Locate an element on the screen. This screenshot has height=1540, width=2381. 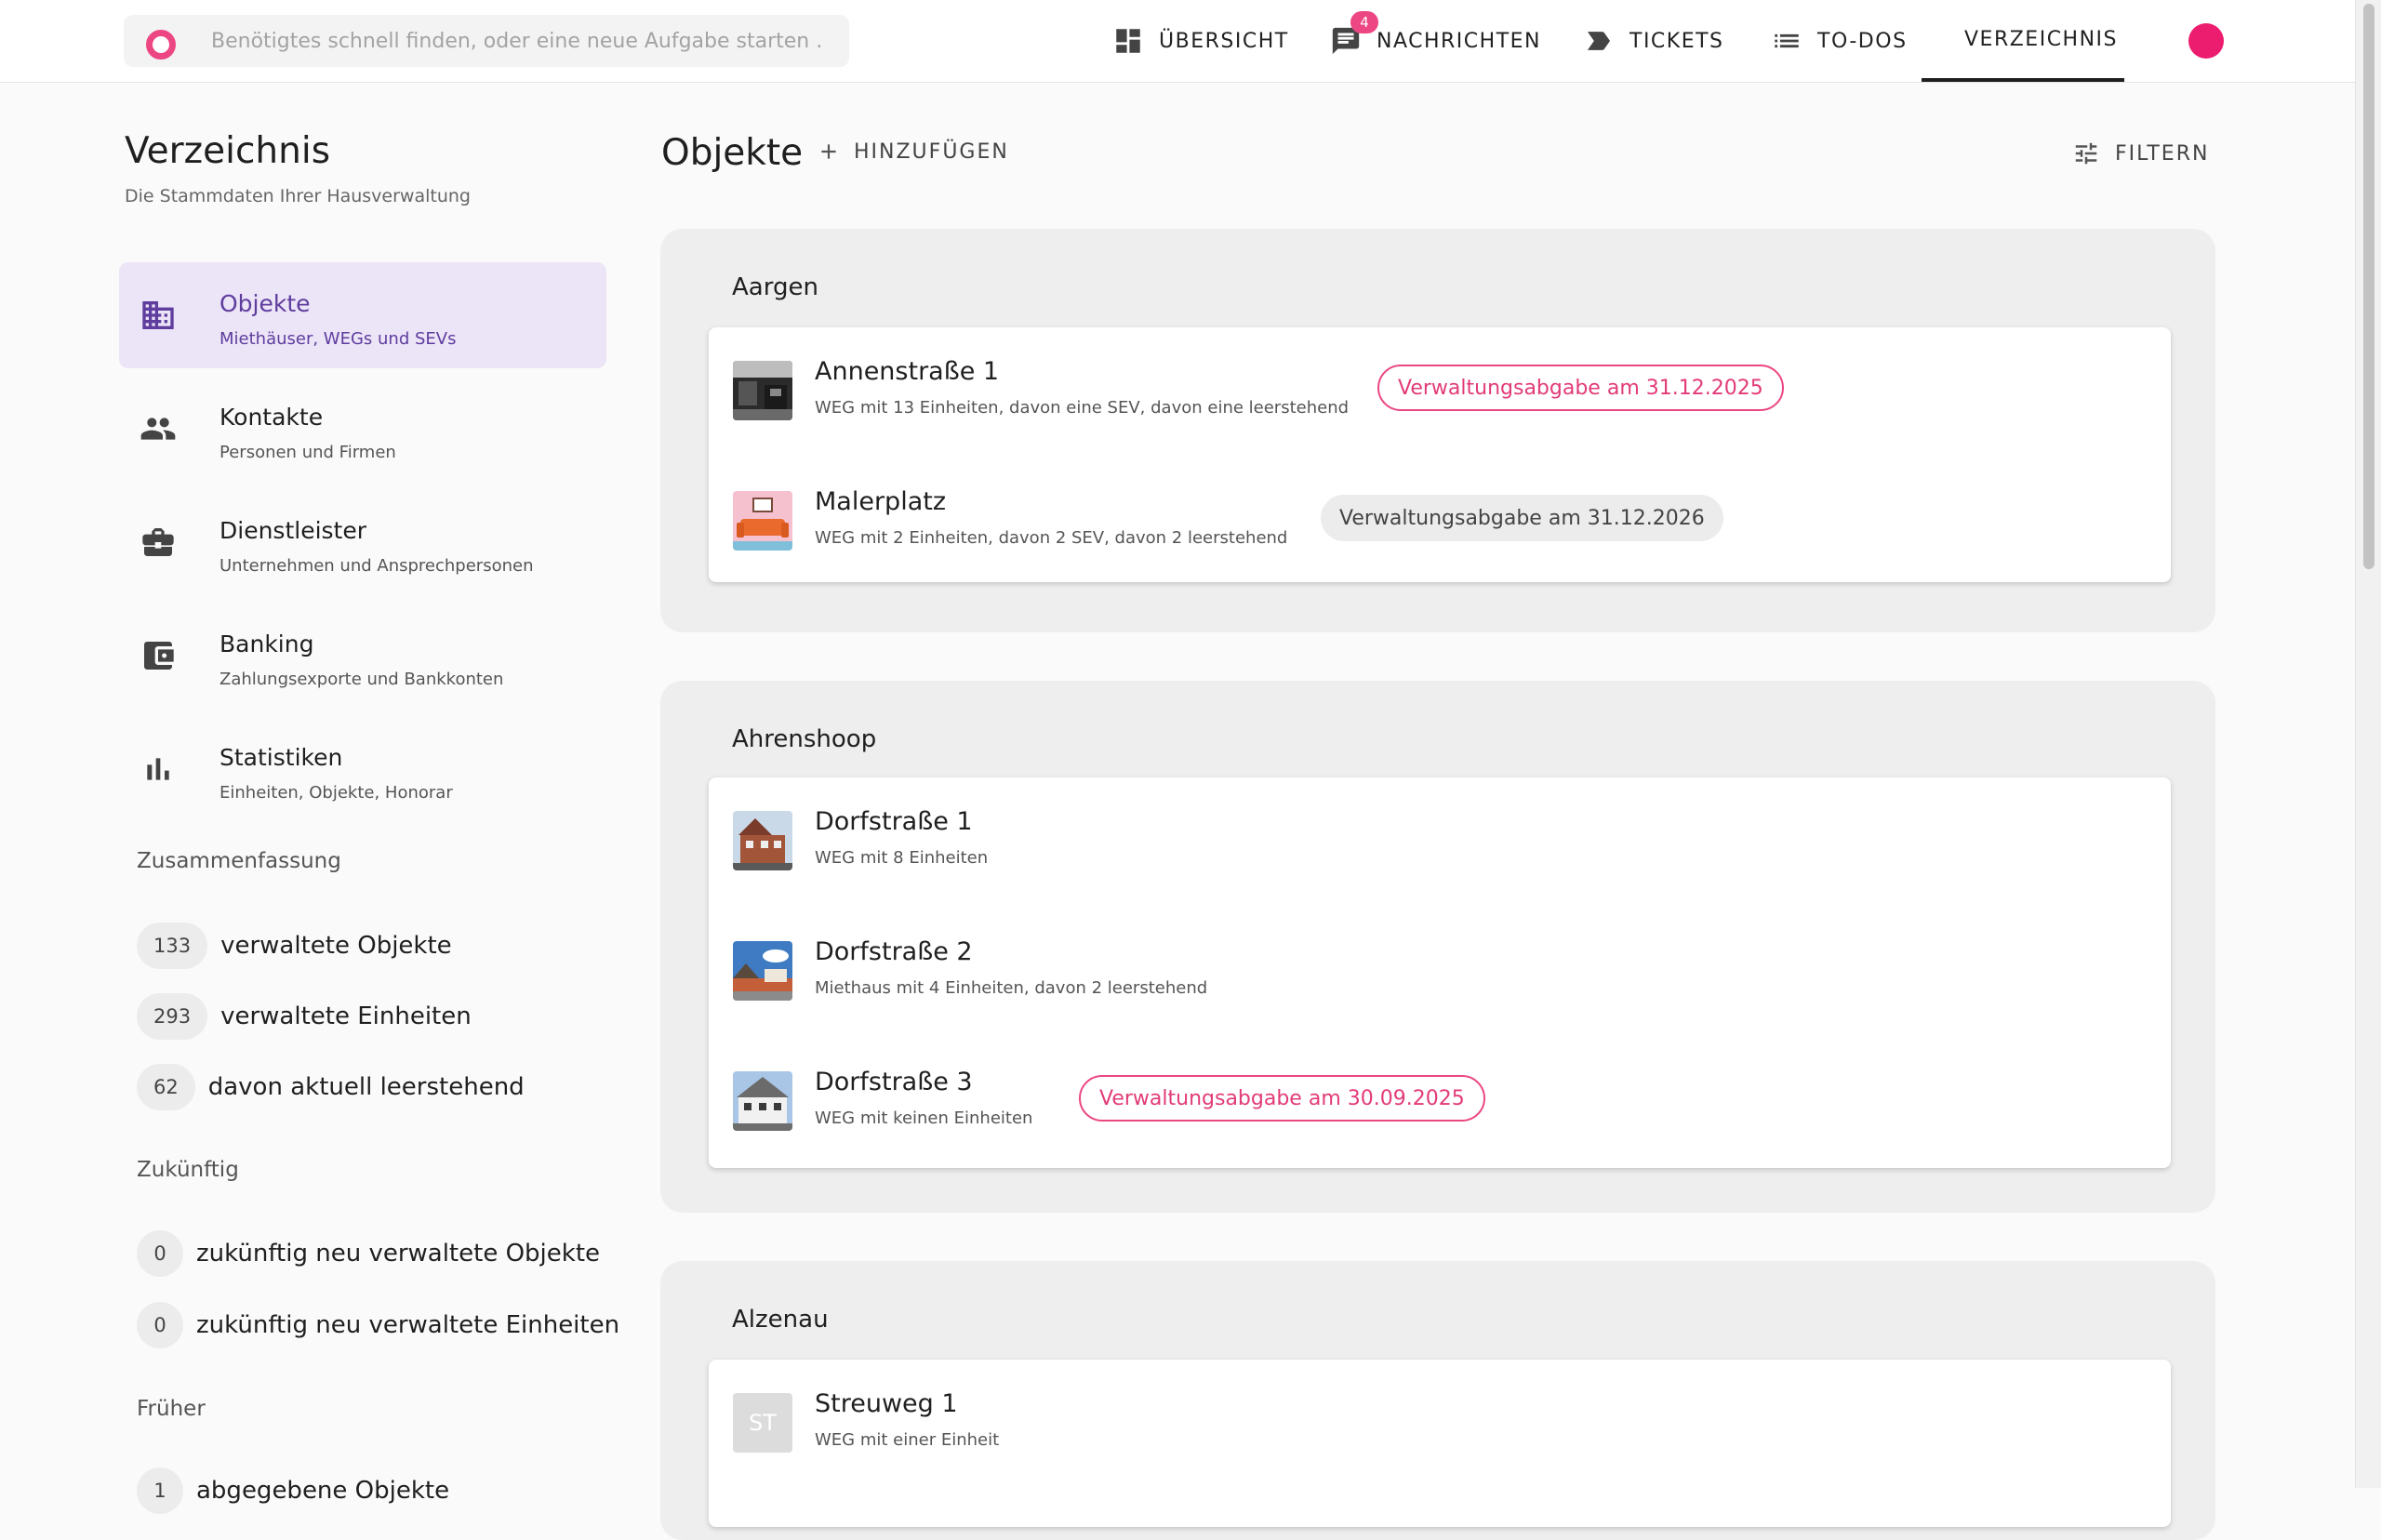
people-icon is located at coordinates (158, 428).